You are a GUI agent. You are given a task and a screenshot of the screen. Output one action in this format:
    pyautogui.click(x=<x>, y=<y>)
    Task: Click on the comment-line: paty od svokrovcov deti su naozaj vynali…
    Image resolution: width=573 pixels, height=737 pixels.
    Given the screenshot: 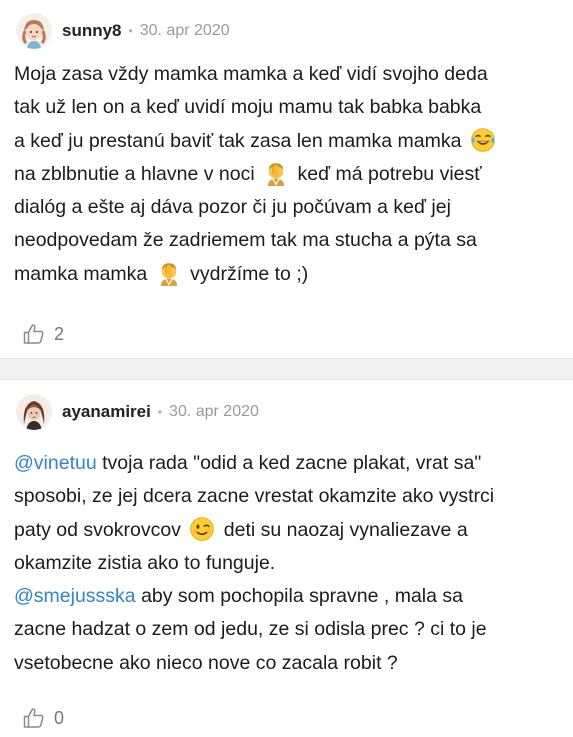 What is the action you would take?
    pyautogui.click(x=288, y=530)
    